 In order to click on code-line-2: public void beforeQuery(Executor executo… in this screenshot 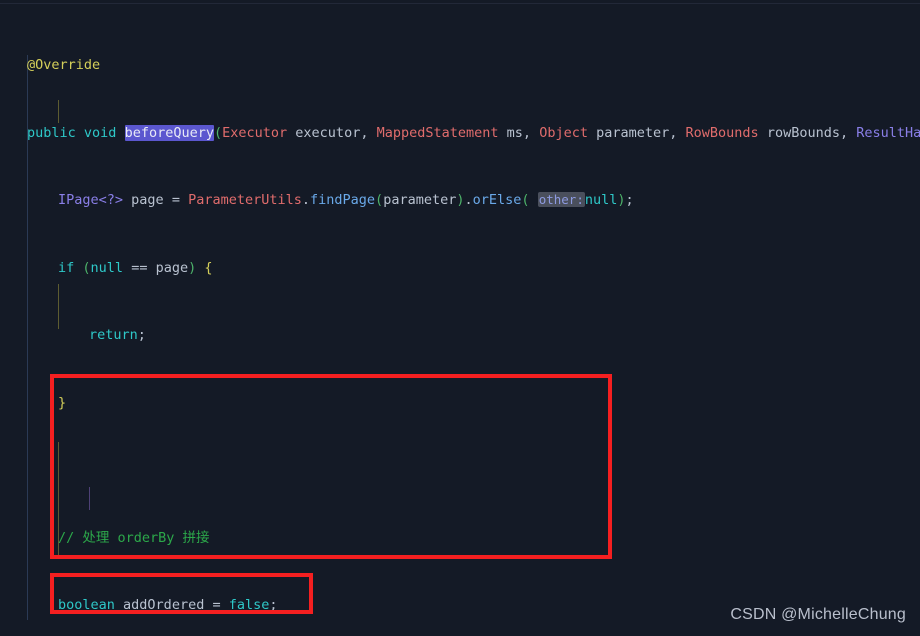, I will do `click(460, 133)`.